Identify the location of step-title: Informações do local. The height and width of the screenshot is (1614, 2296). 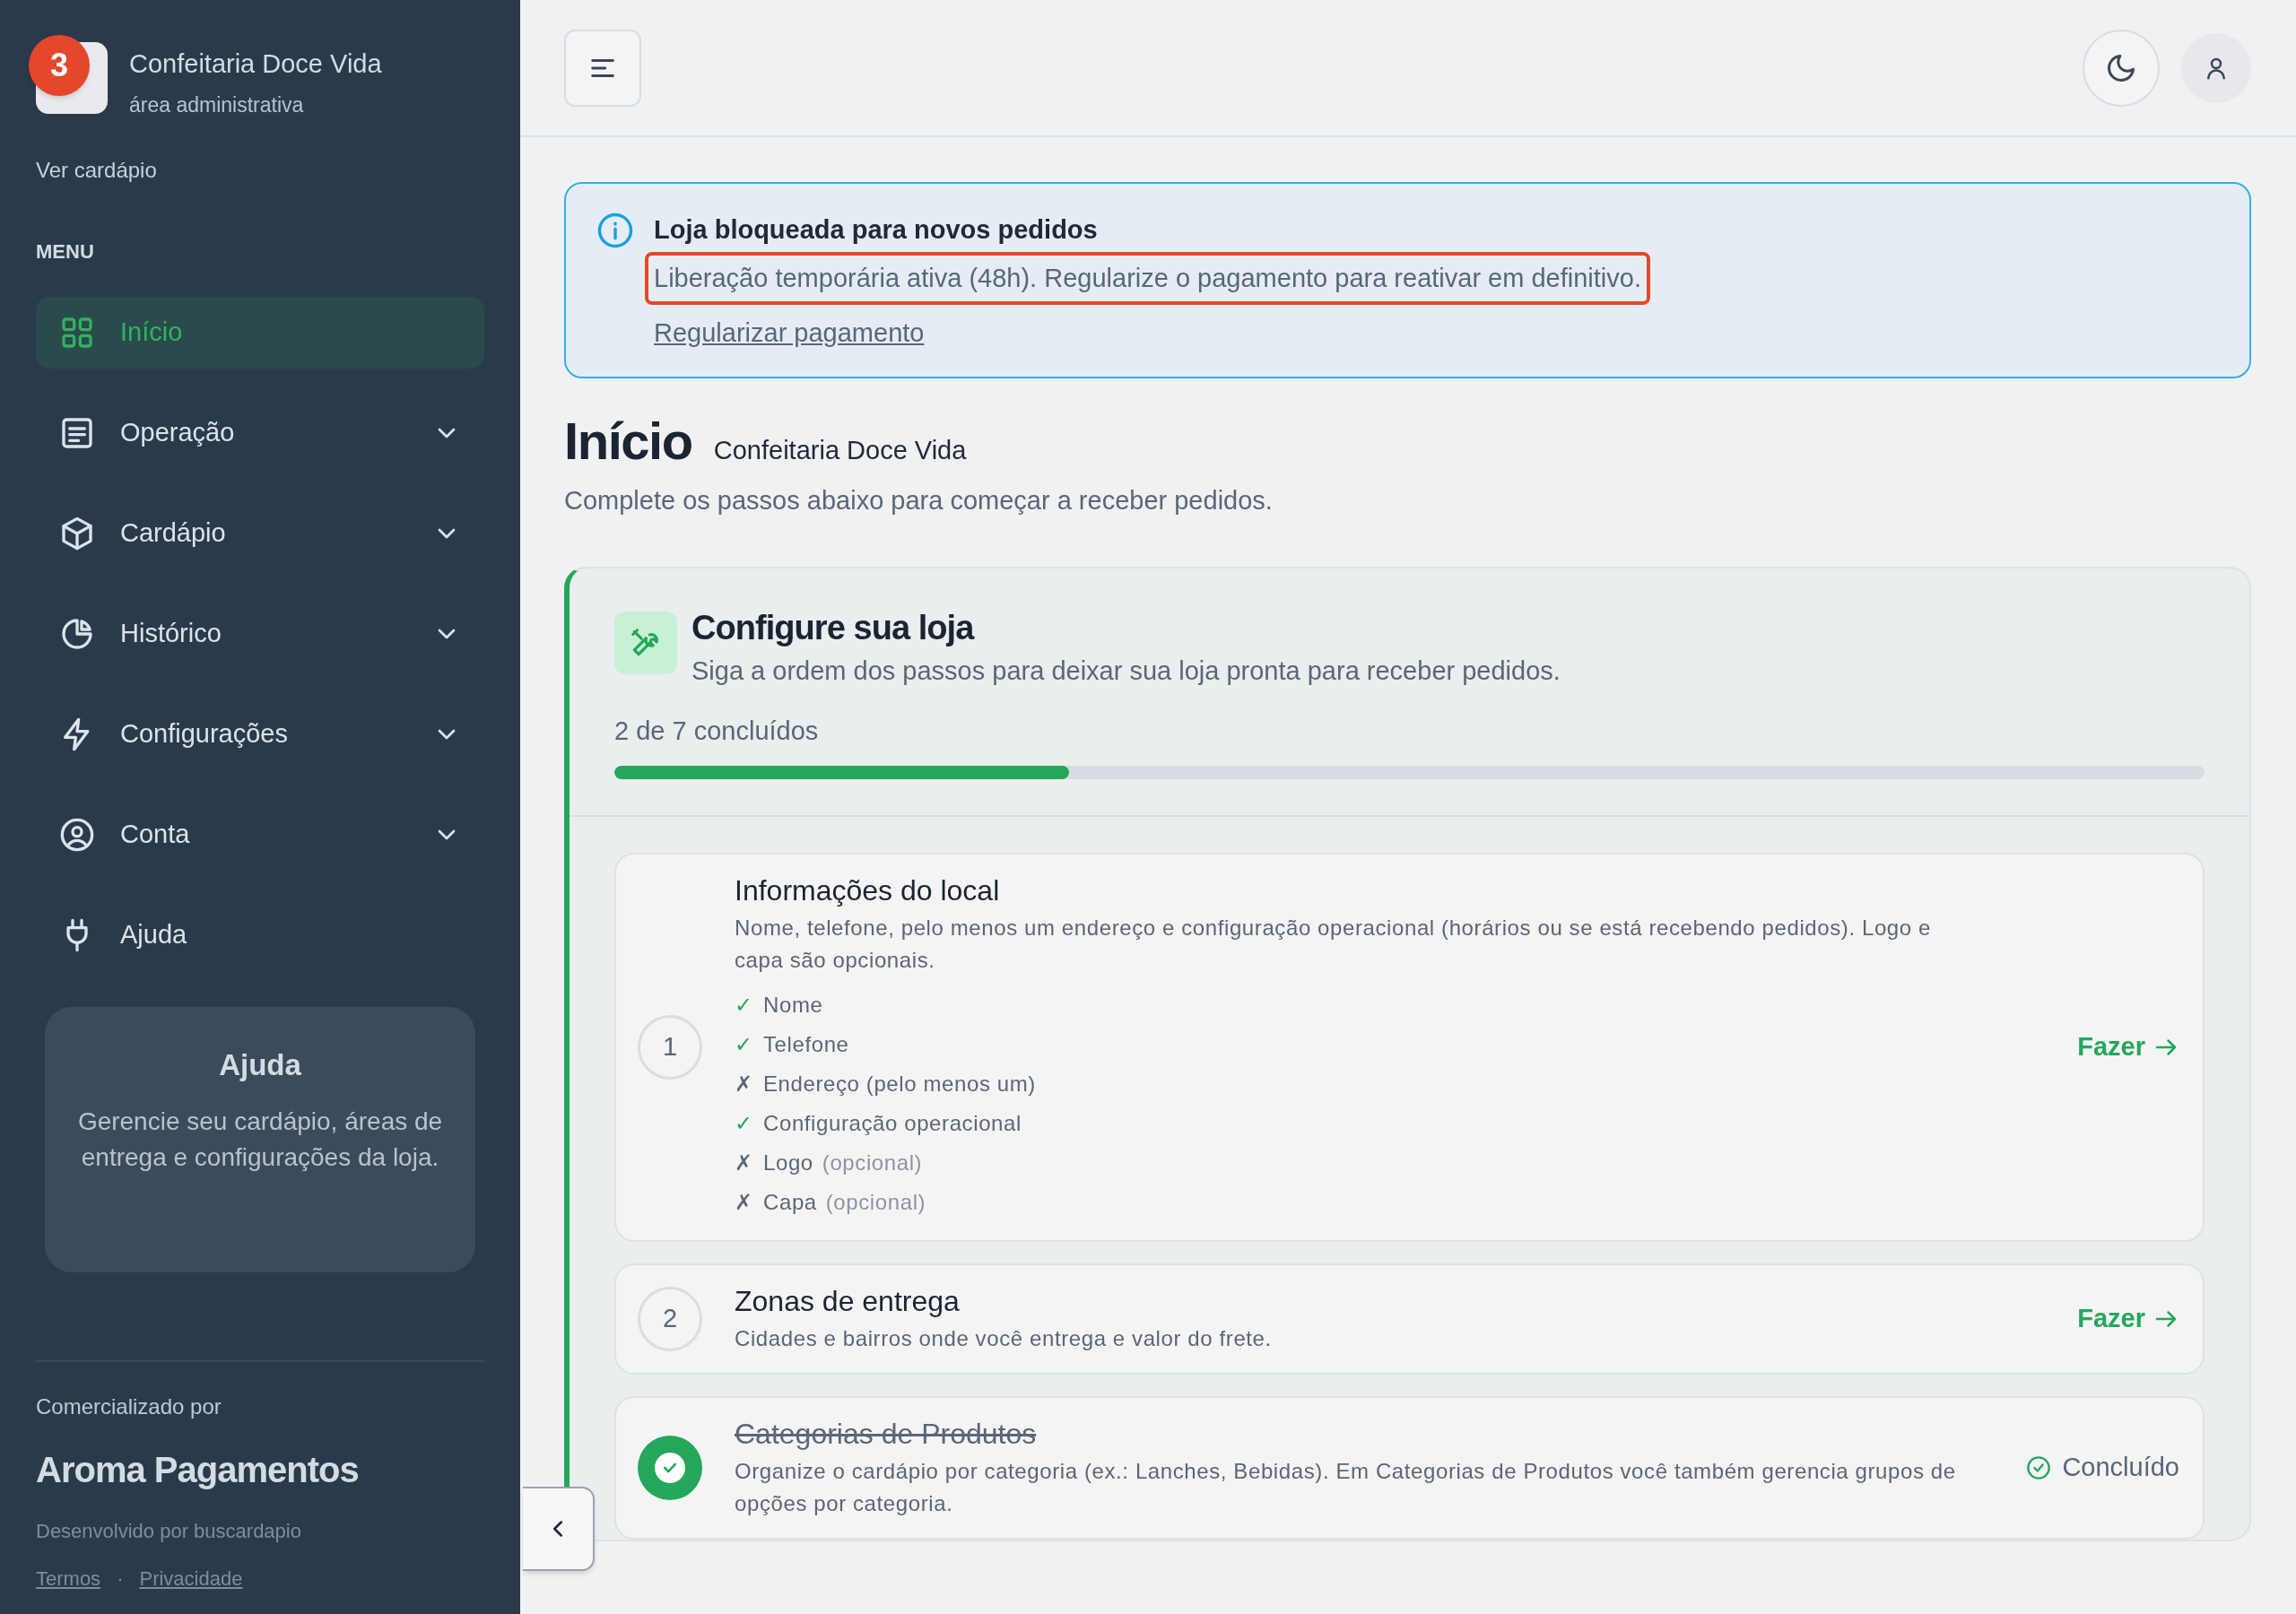
(868, 890).